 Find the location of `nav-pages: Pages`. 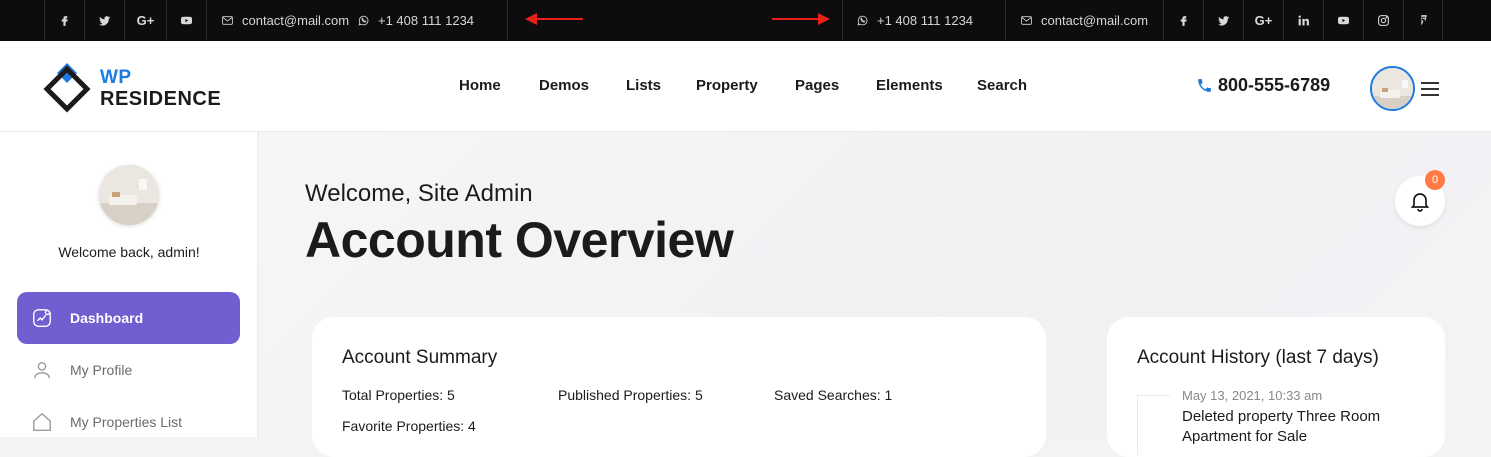

nav-pages: Pages is located at coordinates (817, 85).